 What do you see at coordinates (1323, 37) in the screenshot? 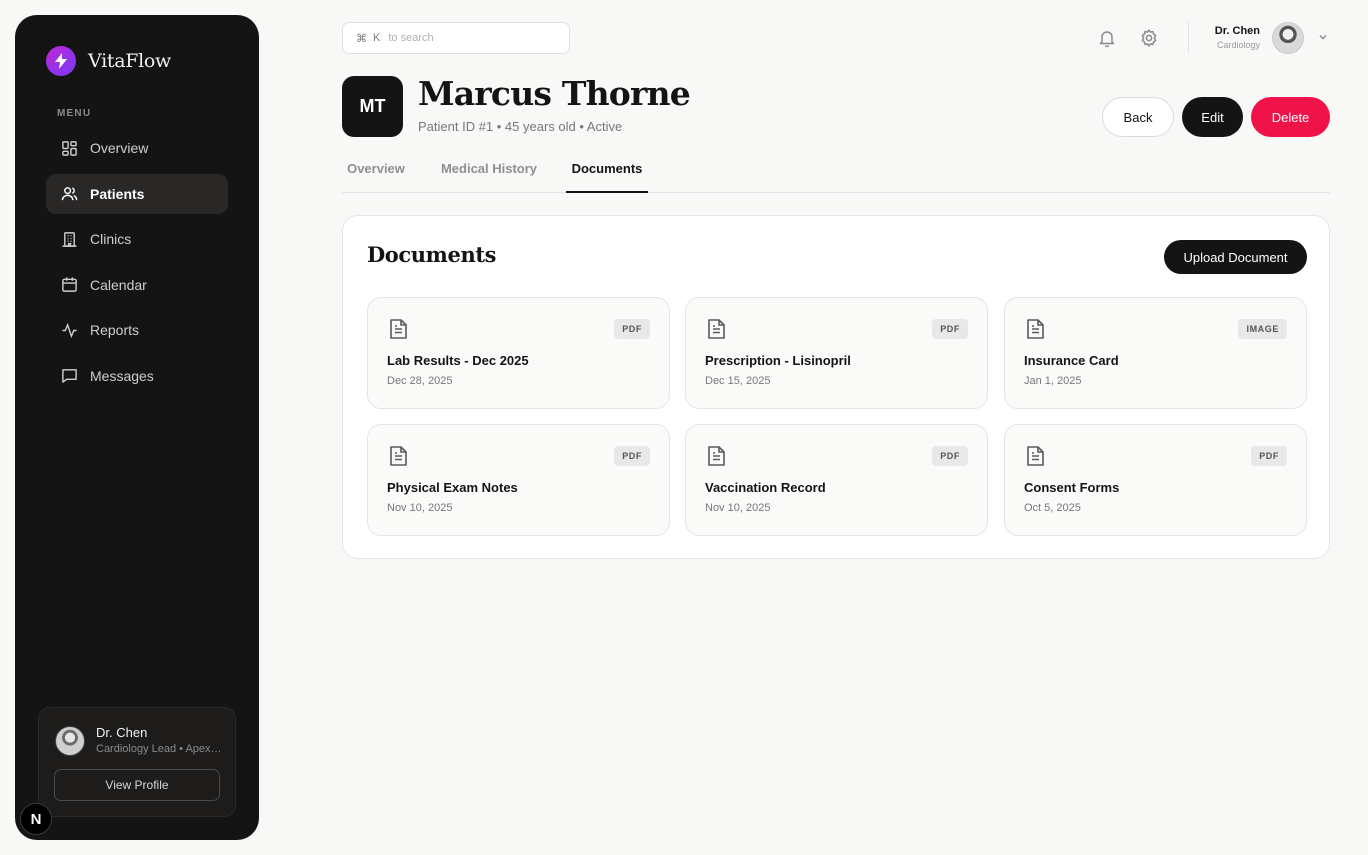
I see `chevron-down-icon` at bounding box center [1323, 37].